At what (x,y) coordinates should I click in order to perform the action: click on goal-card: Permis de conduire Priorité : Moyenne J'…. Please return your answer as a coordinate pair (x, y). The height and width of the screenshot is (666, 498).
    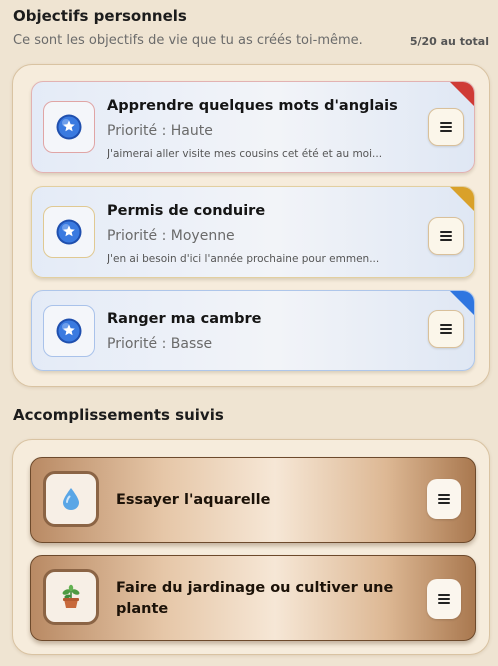
    Looking at the image, I should click on (253, 232).